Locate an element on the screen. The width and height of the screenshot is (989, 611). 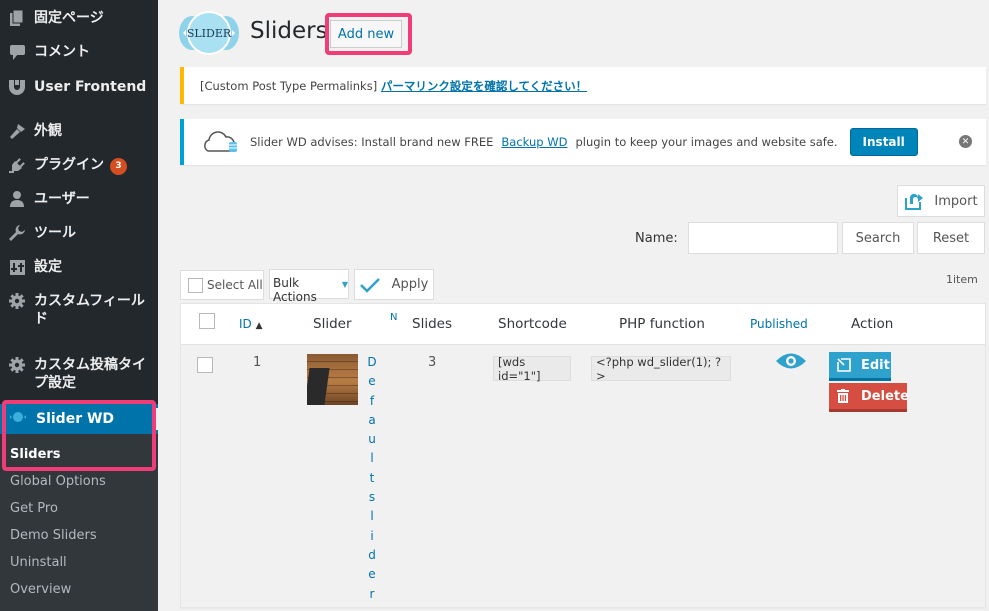
slider-name-char: a is located at coordinates (372, 420).